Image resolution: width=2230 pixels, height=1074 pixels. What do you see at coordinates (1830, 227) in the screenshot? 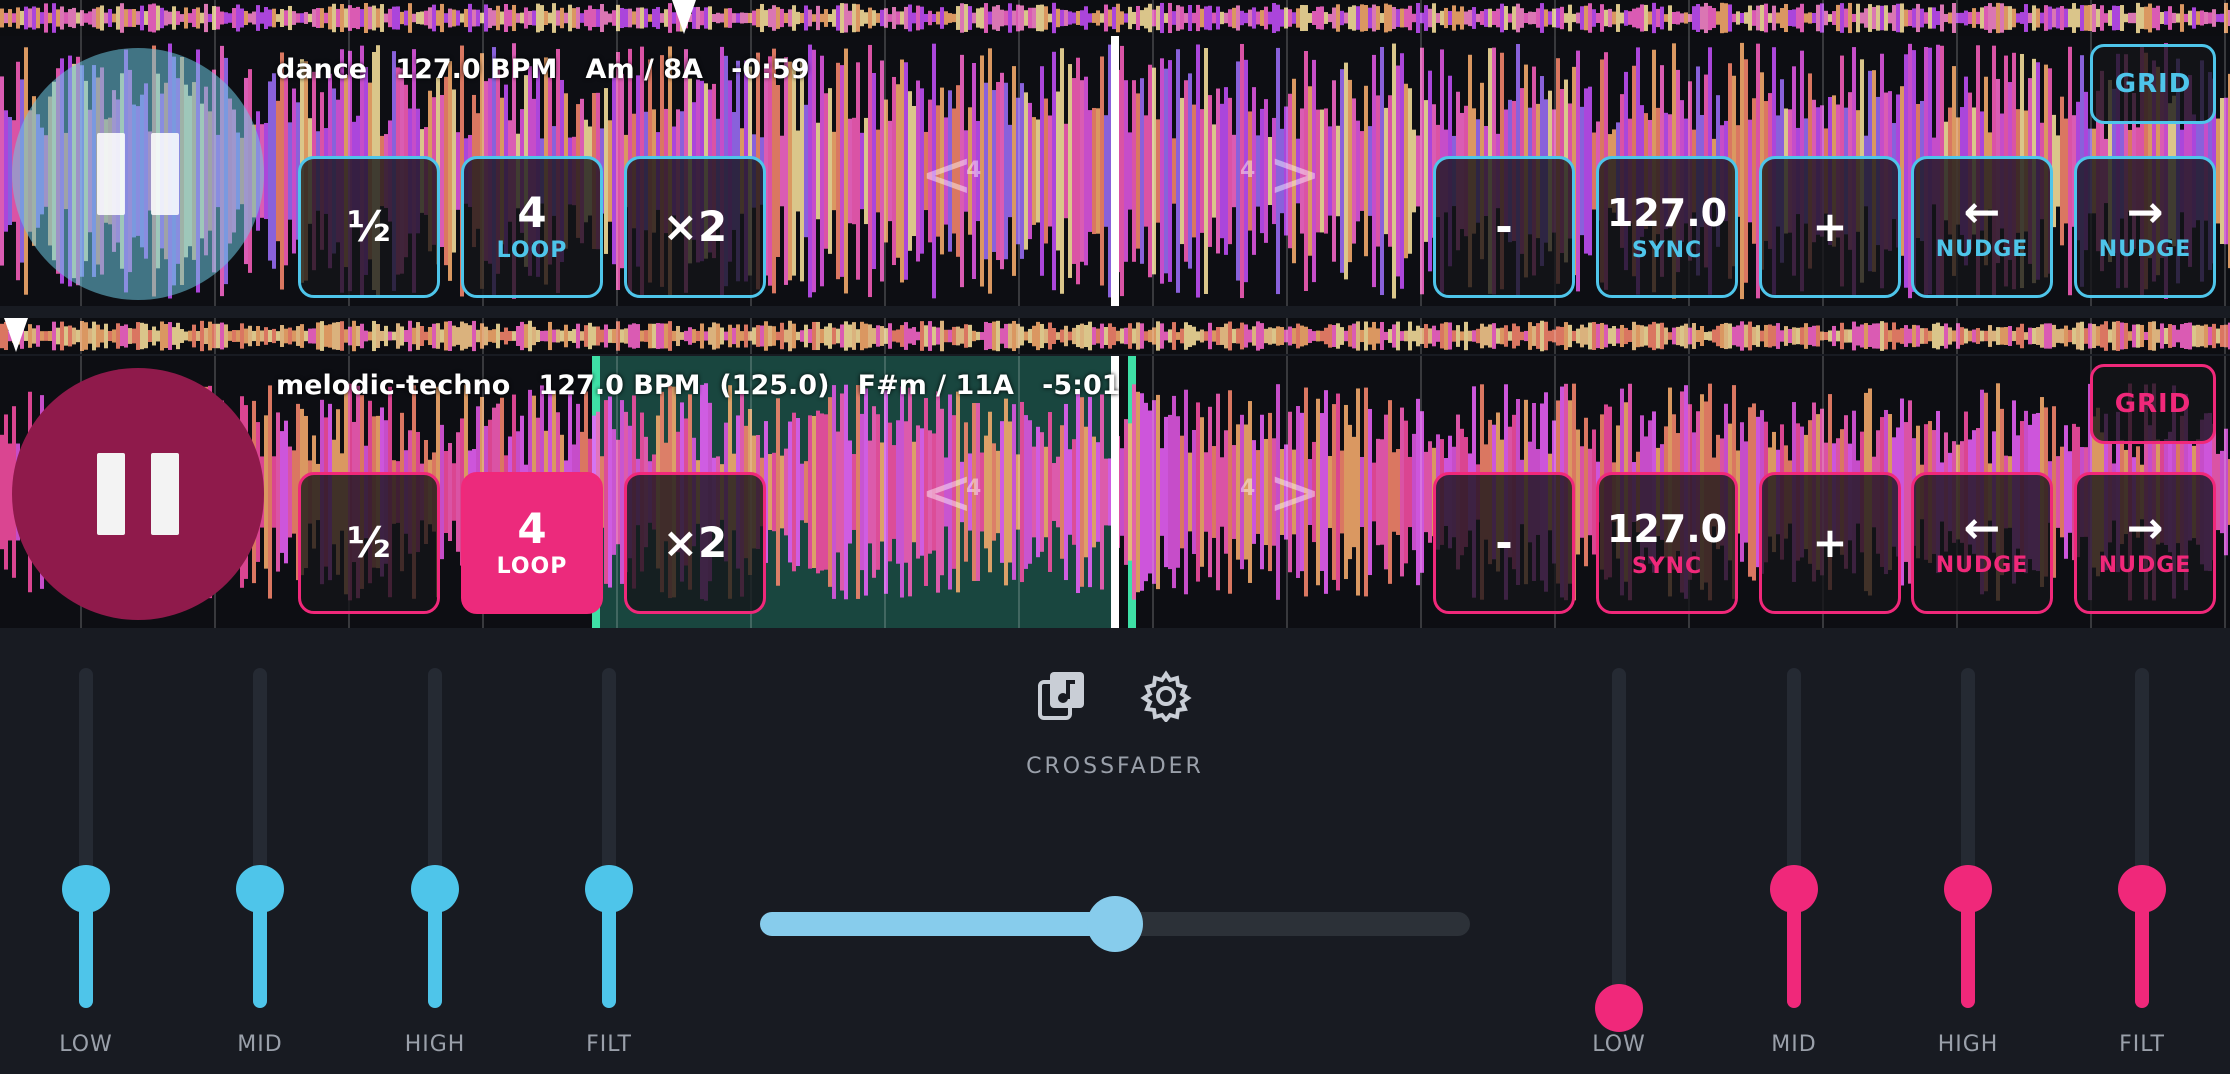
I see `deck-a-tempo-up-button: +` at bounding box center [1830, 227].